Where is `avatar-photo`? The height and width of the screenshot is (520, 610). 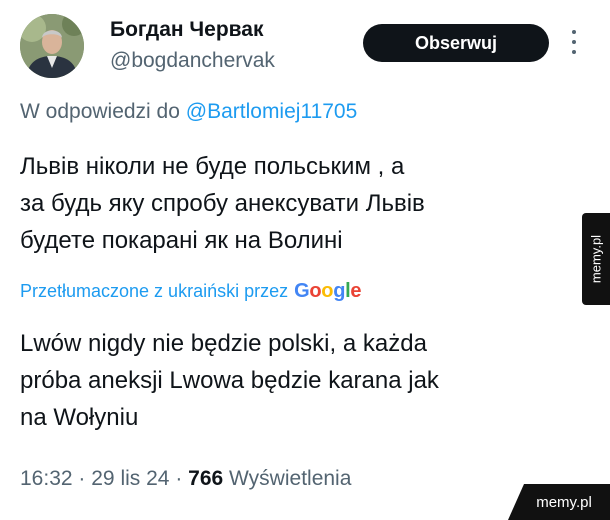
avatar-photo is located at coordinates (52, 46).